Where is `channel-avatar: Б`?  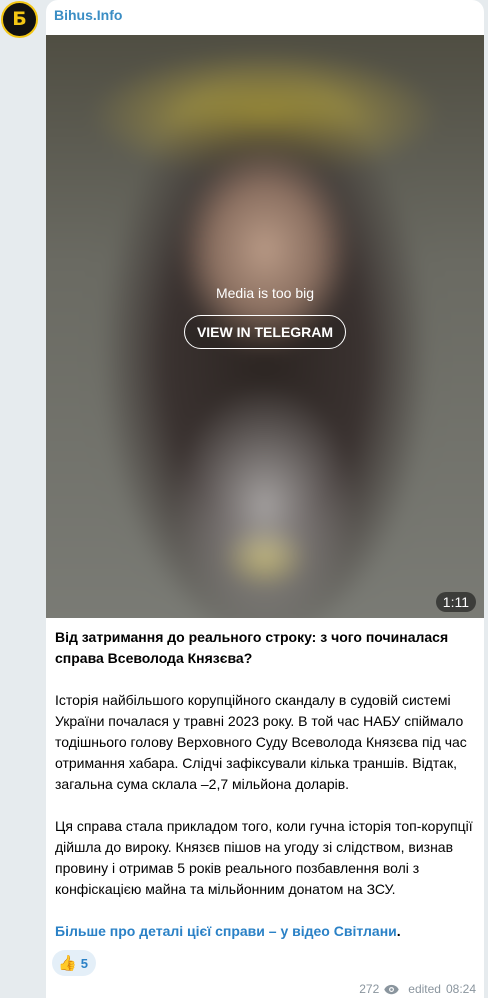
channel-avatar: Б is located at coordinates (19, 19).